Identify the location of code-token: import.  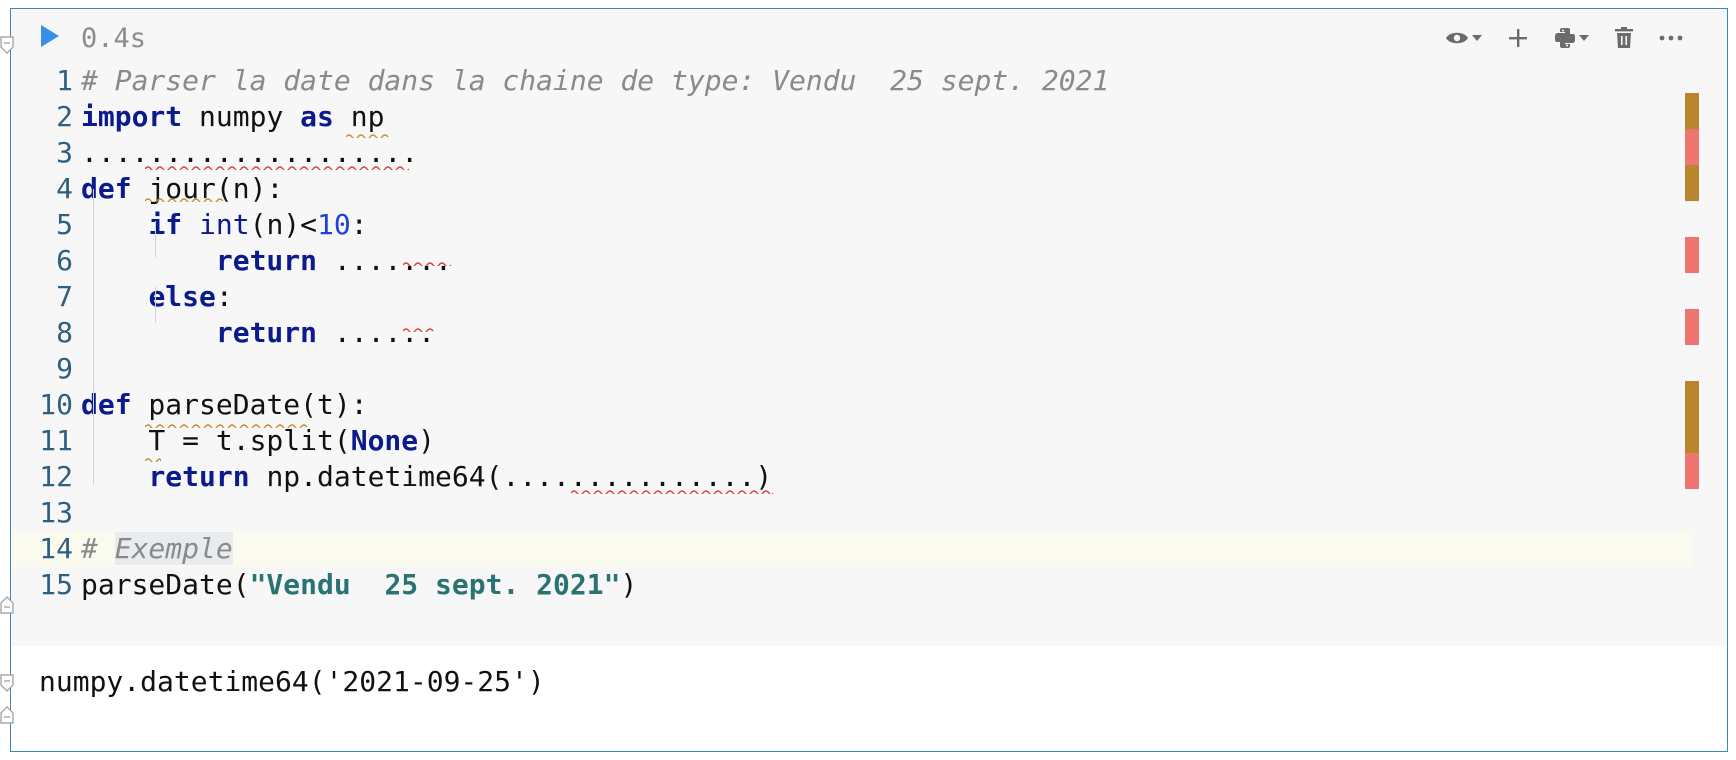
(132, 116).